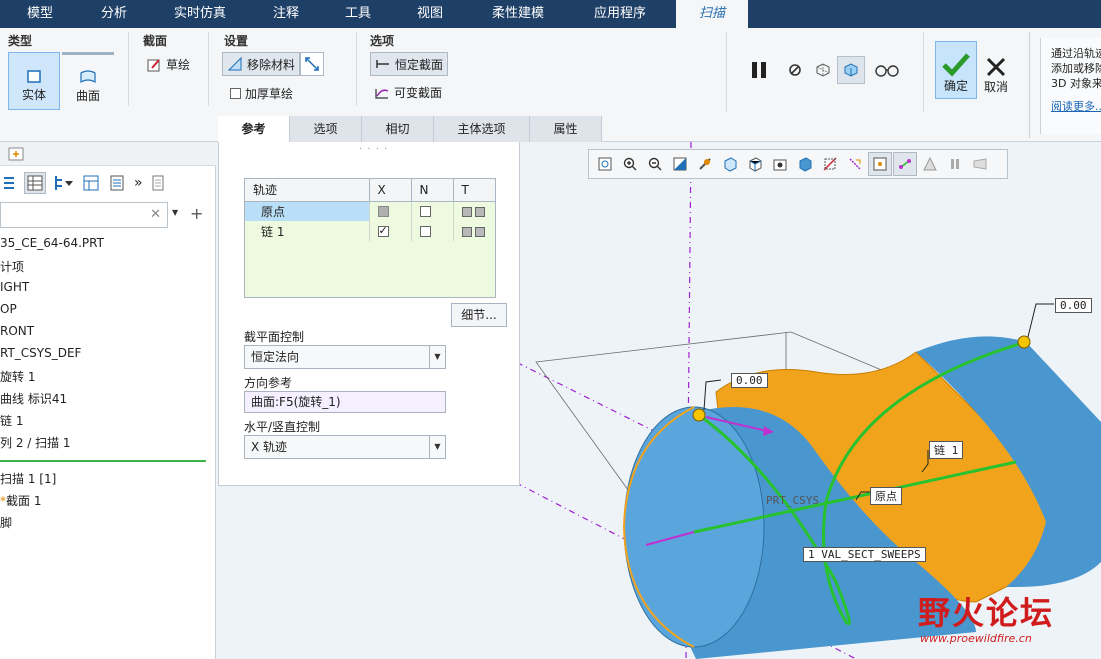 The image size is (1101, 659). What do you see at coordinates (28, 478) in the screenshot?
I see `tree-item-sweep: 扫描 1 [1]` at bounding box center [28, 478].